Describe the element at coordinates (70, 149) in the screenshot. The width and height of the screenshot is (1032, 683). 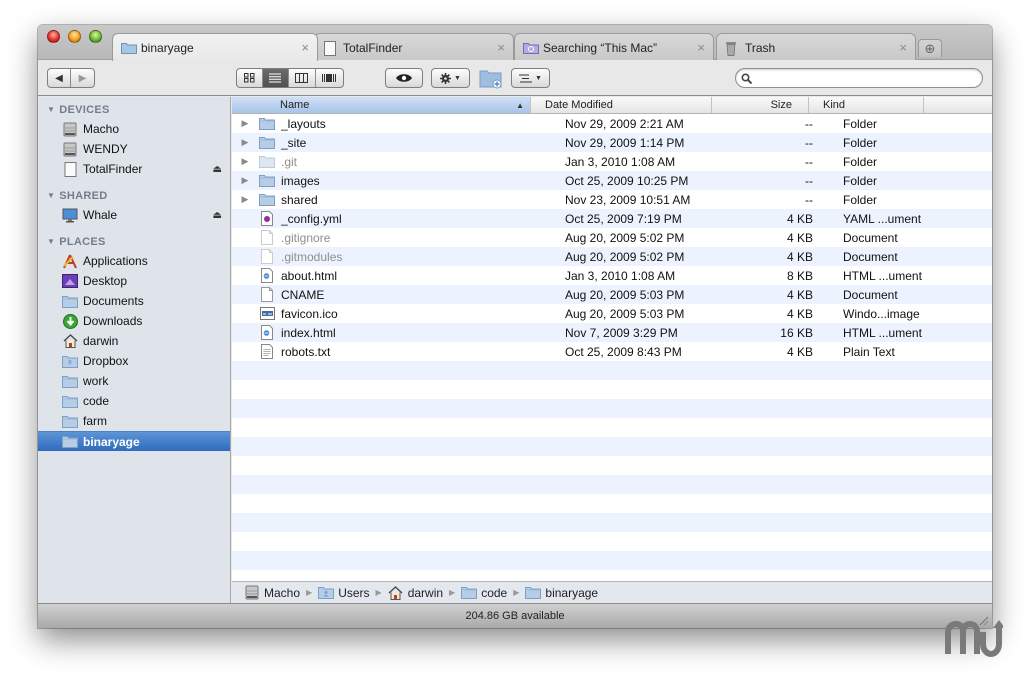
I see `hard-drive-icon` at that location.